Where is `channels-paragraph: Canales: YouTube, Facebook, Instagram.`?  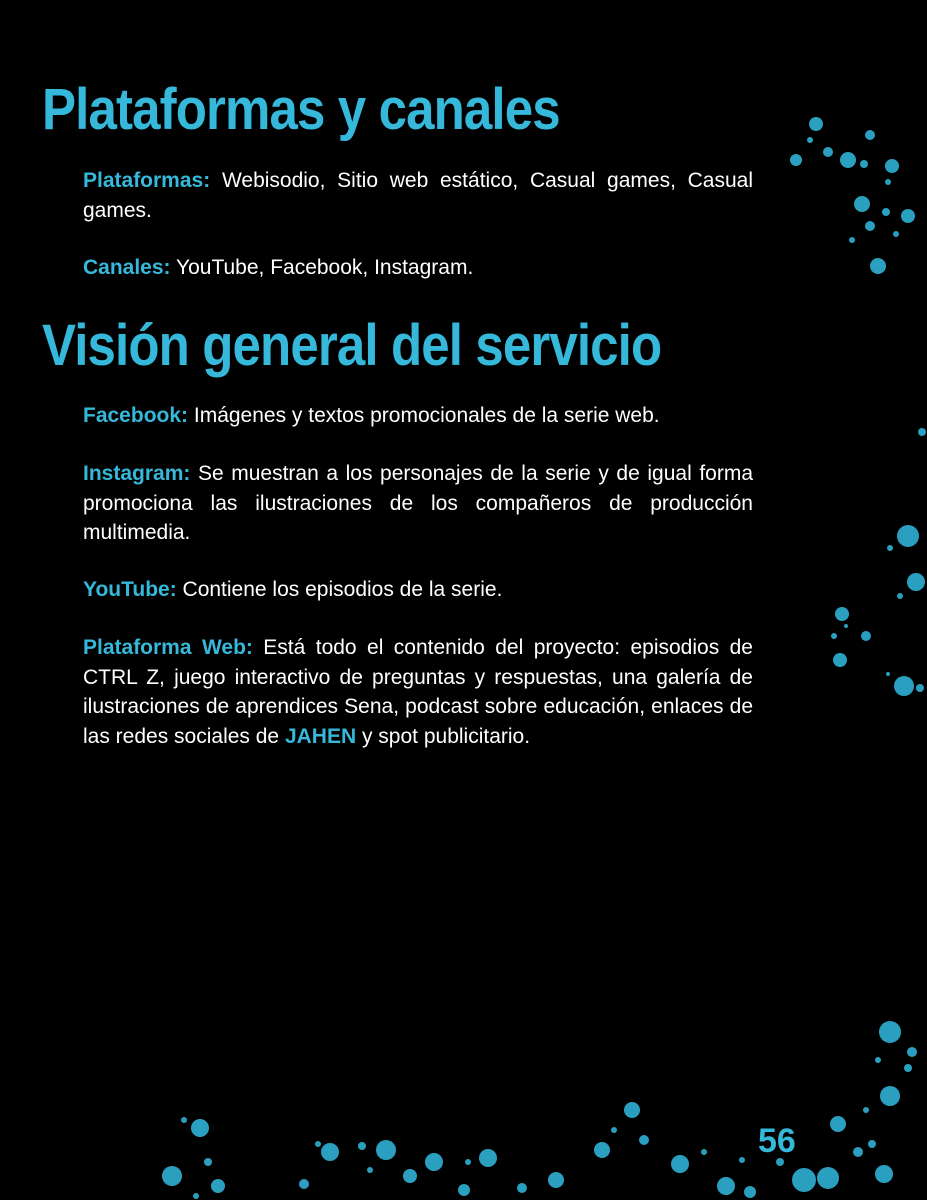
channels-paragraph: Canales: YouTube, Facebook, Instagram. is located at coordinates (418, 268).